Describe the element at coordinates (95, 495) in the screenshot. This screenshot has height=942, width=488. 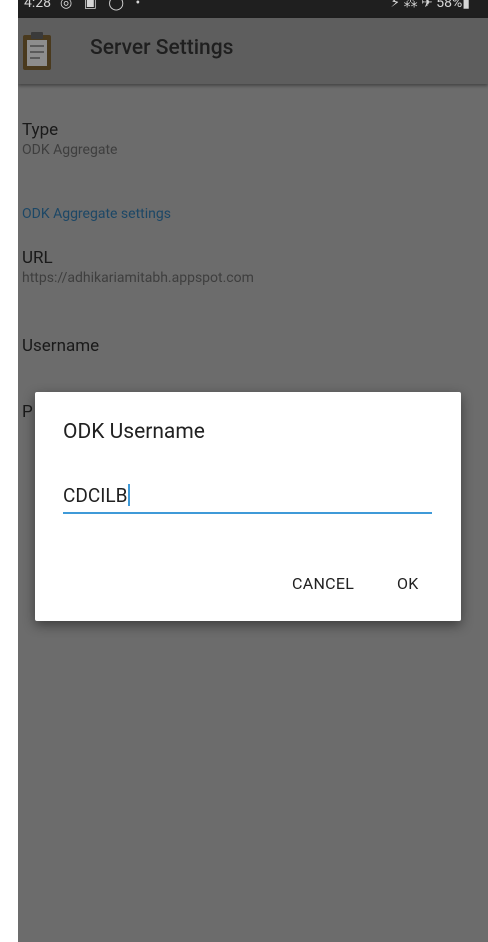
I see `username-input-value: CDCILB` at that location.